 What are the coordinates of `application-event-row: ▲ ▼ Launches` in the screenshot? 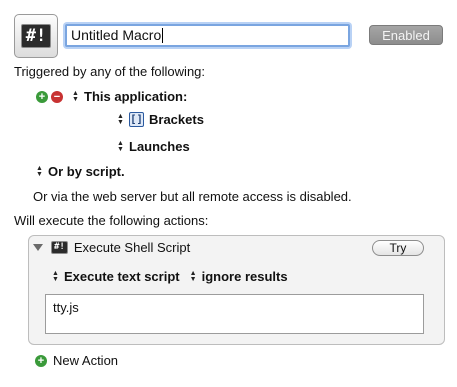 It's located at (153, 146).